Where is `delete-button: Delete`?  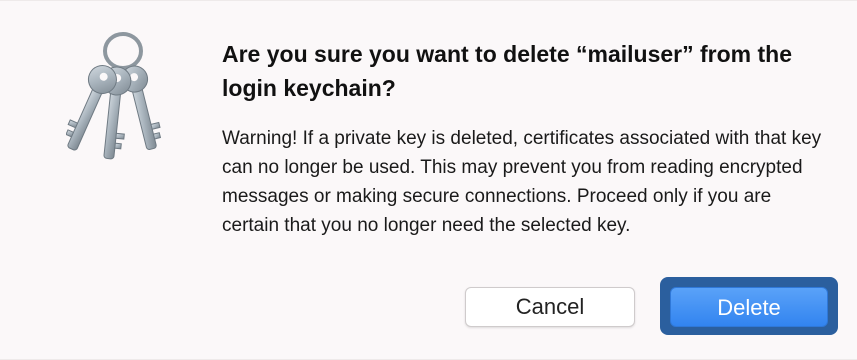
delete-button: Delete is located at coordinates (749, 307).